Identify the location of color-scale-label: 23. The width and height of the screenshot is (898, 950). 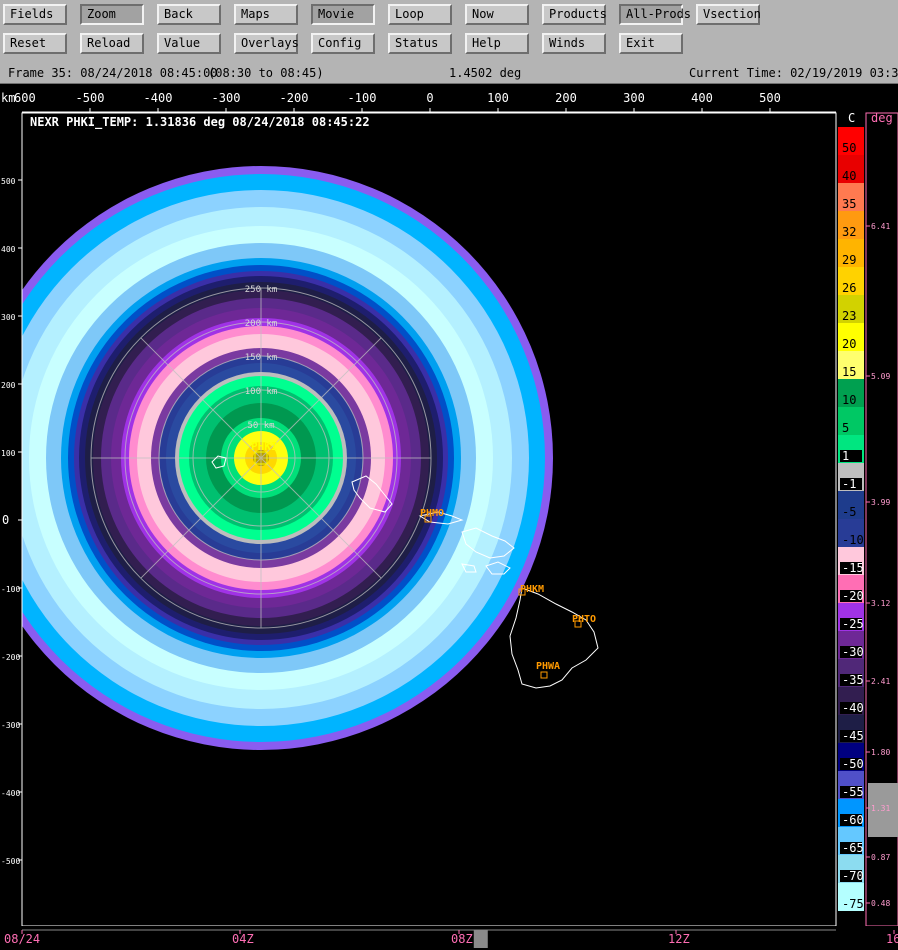
(849, 316).